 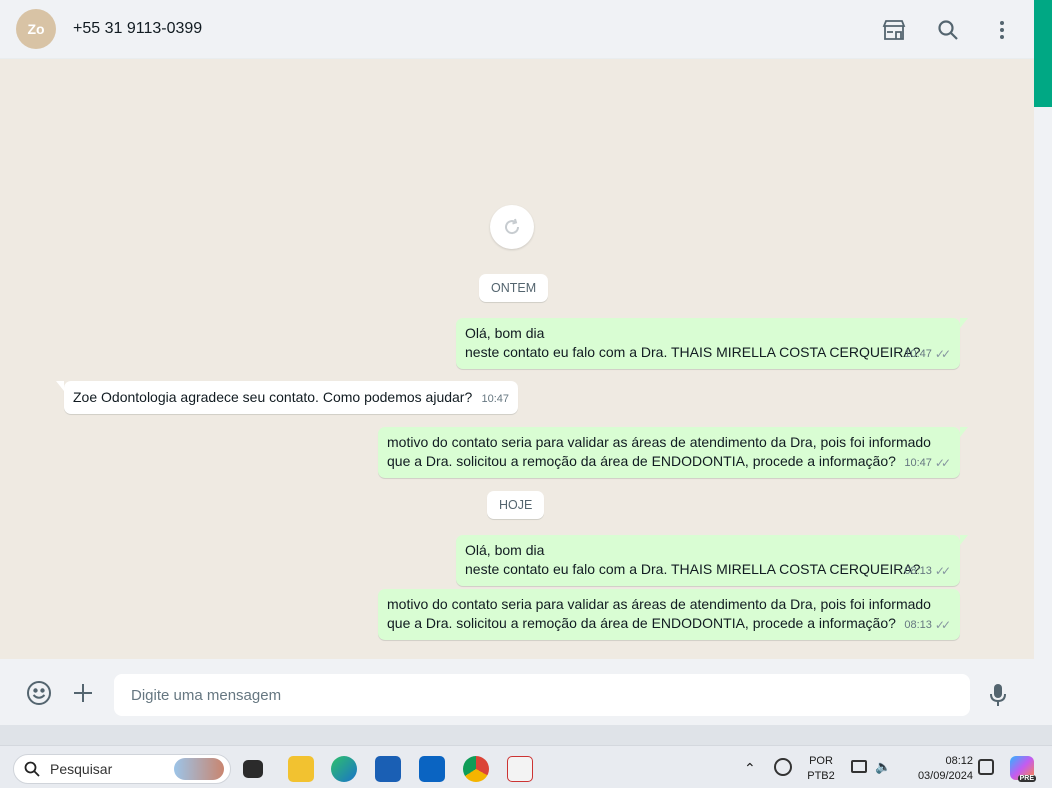 What do you see at coordinates (476, 769) in the screenshot?
I see `chrome-icon` at bounding box center [476, 769].